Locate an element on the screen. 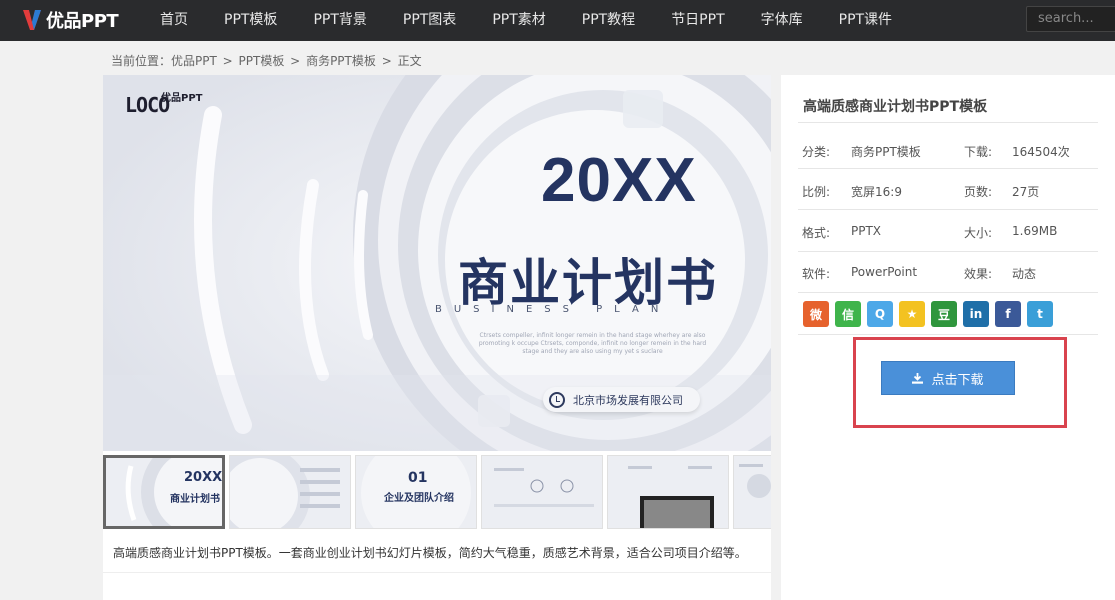 The height and width of the screenshot is (600, 1115). thumbnail-3: 01 企业及团队介绍 is located at coordinates (416, 492).